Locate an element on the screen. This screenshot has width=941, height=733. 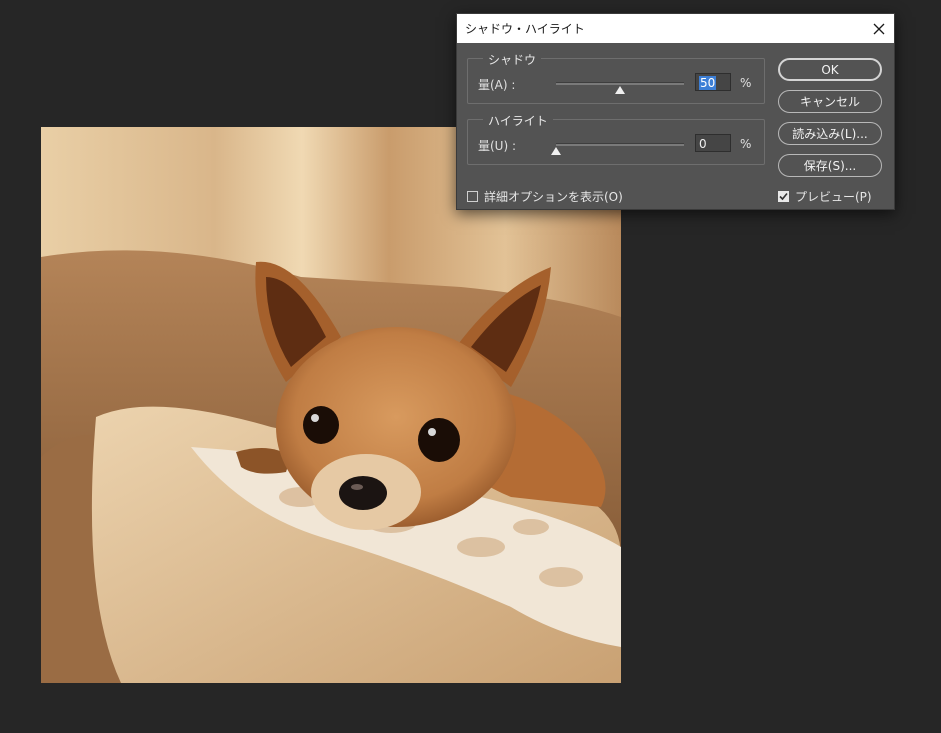
close-icon is located at coordinates (879, 28).